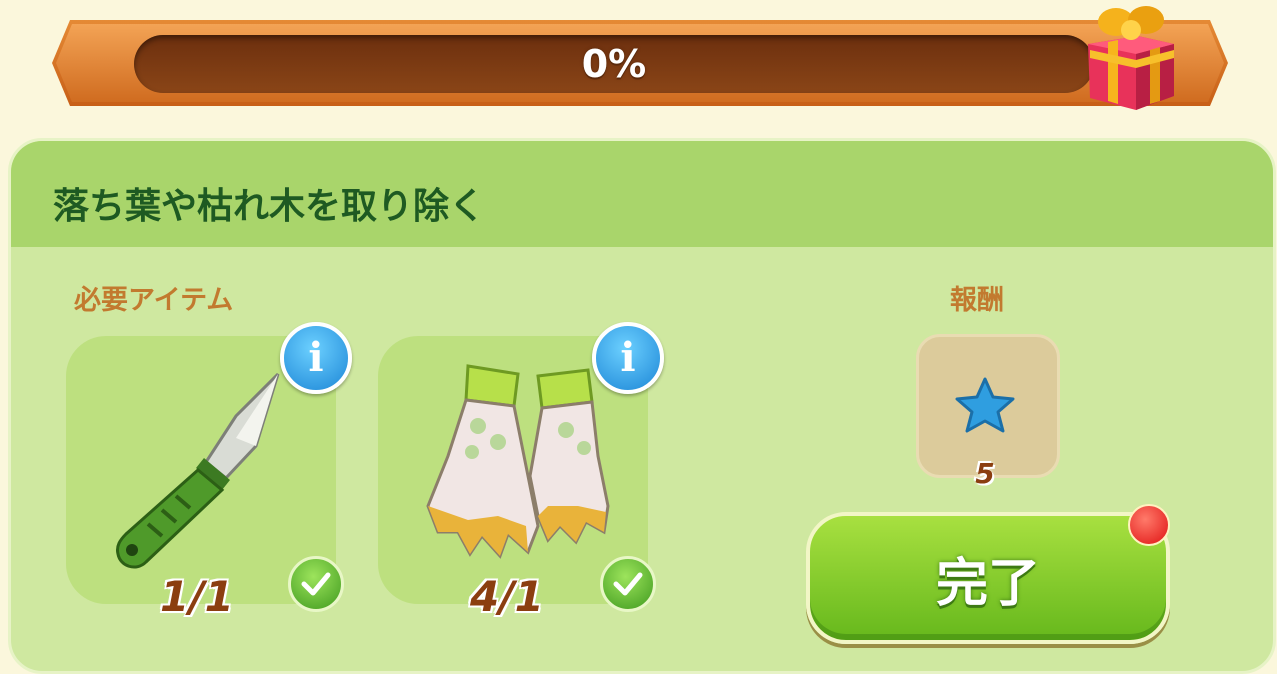 This screenshot has height=674, width=1277. I want to click on item-count-knife: 1/1, so click(197, 596).